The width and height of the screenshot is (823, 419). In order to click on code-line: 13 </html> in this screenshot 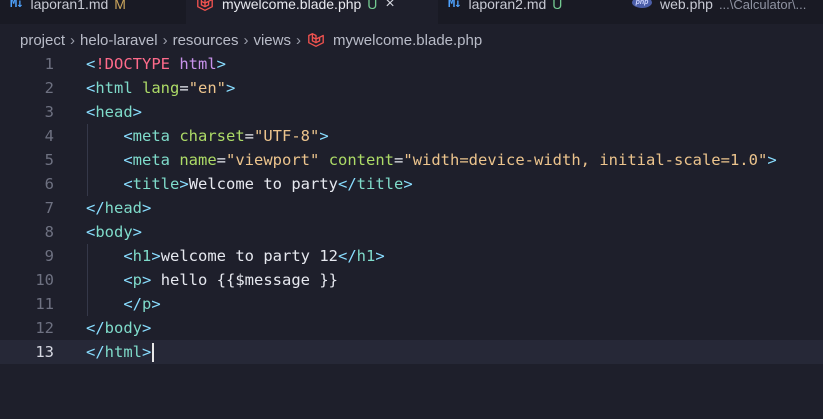, I will do `click(411, 352)`.